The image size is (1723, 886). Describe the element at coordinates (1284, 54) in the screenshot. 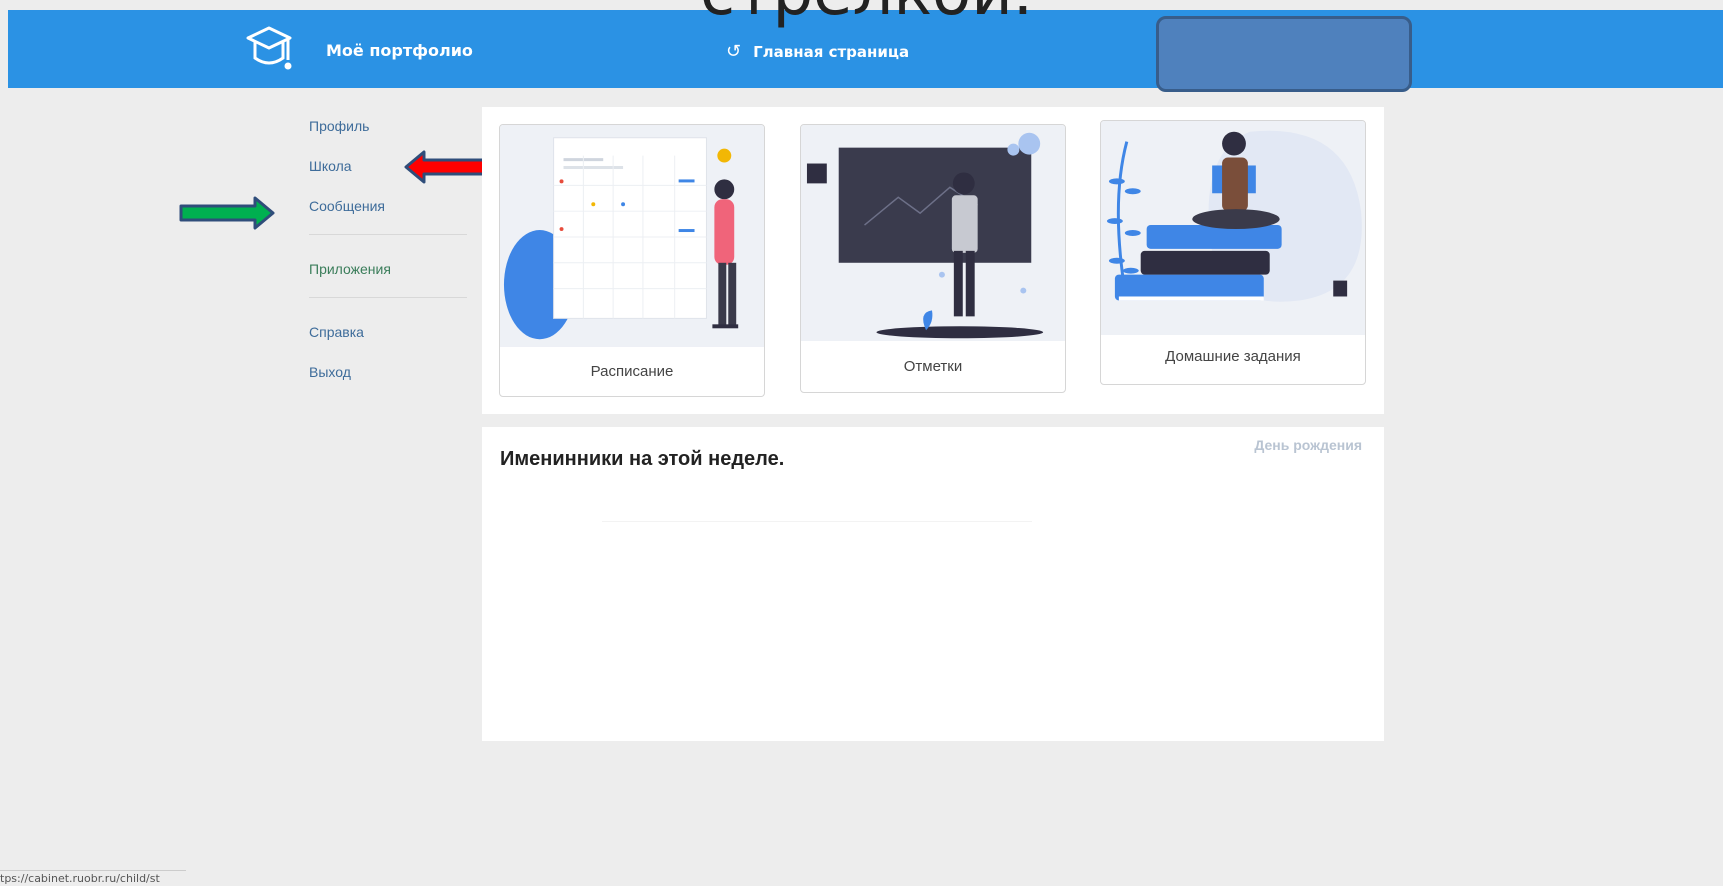

I see `redacted-user-box` at that location.